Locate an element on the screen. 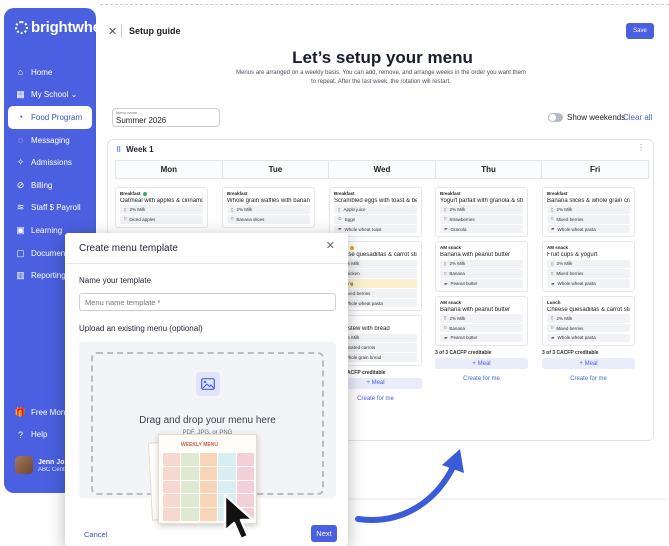  show-weekends-toggle is located at coordinates (555, 117).